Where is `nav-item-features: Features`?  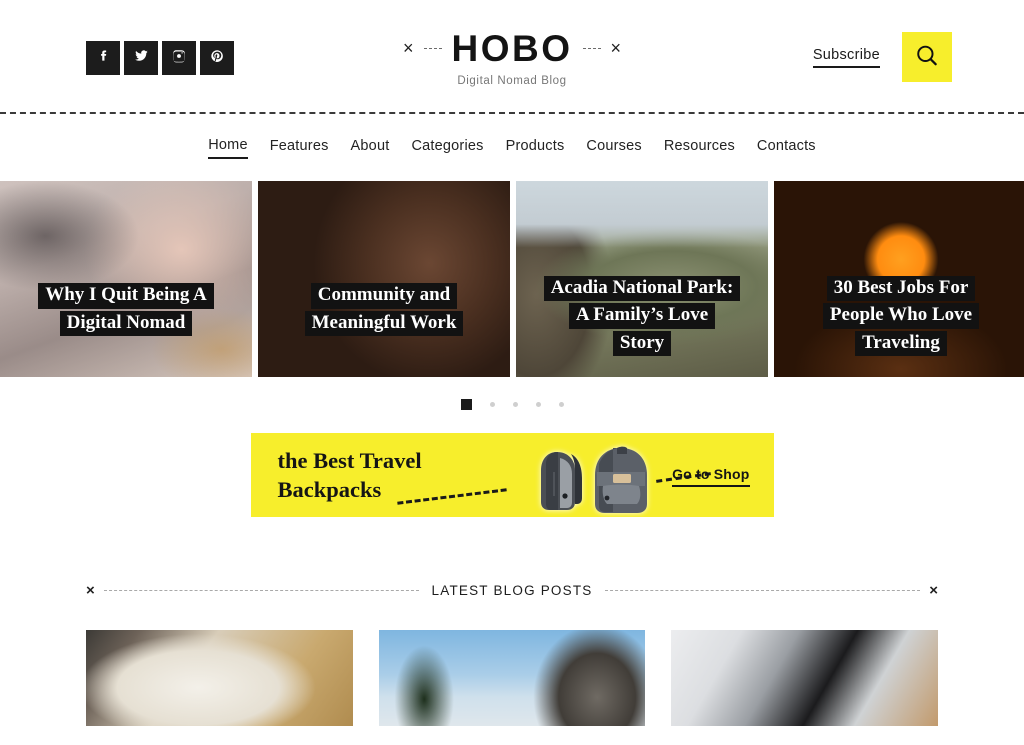
nav-item-features: Features is located at coordinates (299, 148).